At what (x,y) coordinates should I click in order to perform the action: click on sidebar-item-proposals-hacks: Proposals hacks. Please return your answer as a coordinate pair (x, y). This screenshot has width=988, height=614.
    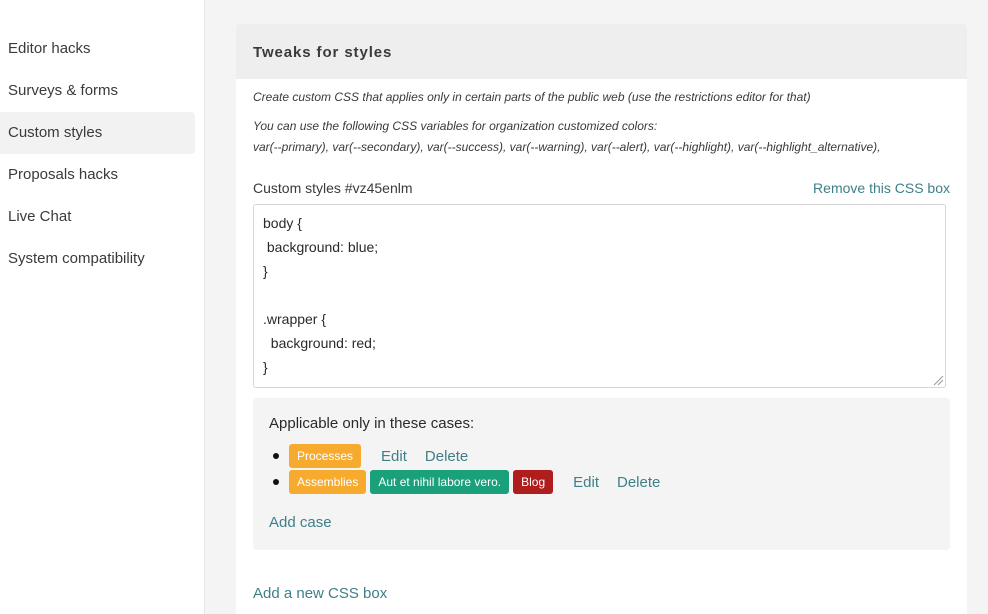
    Looking at the image, I should click on (97, 175).